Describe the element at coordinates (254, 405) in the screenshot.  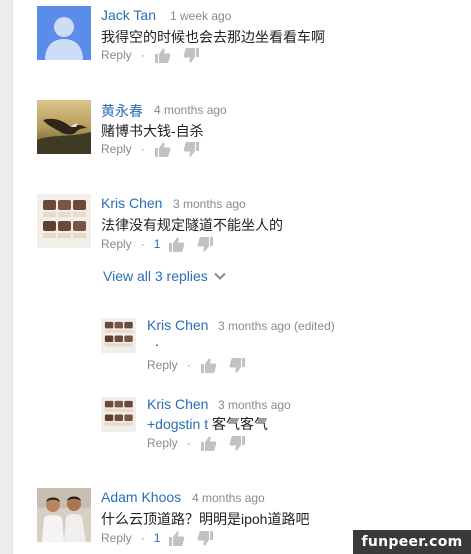
I see `reply-time: 3 months ago` at that location.